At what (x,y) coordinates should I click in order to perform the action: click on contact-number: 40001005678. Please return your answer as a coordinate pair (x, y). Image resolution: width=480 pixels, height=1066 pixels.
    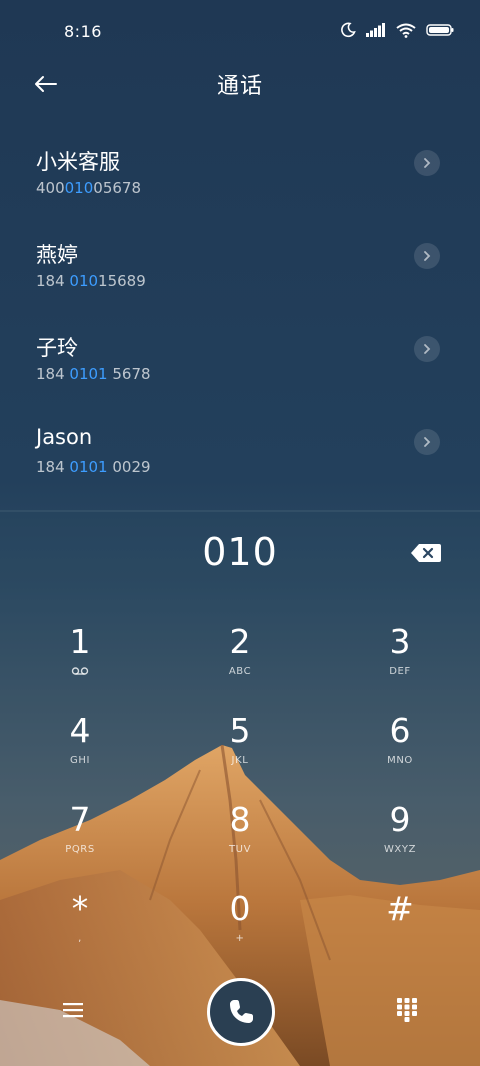
    Looking at the image, I should click on (88, 188).